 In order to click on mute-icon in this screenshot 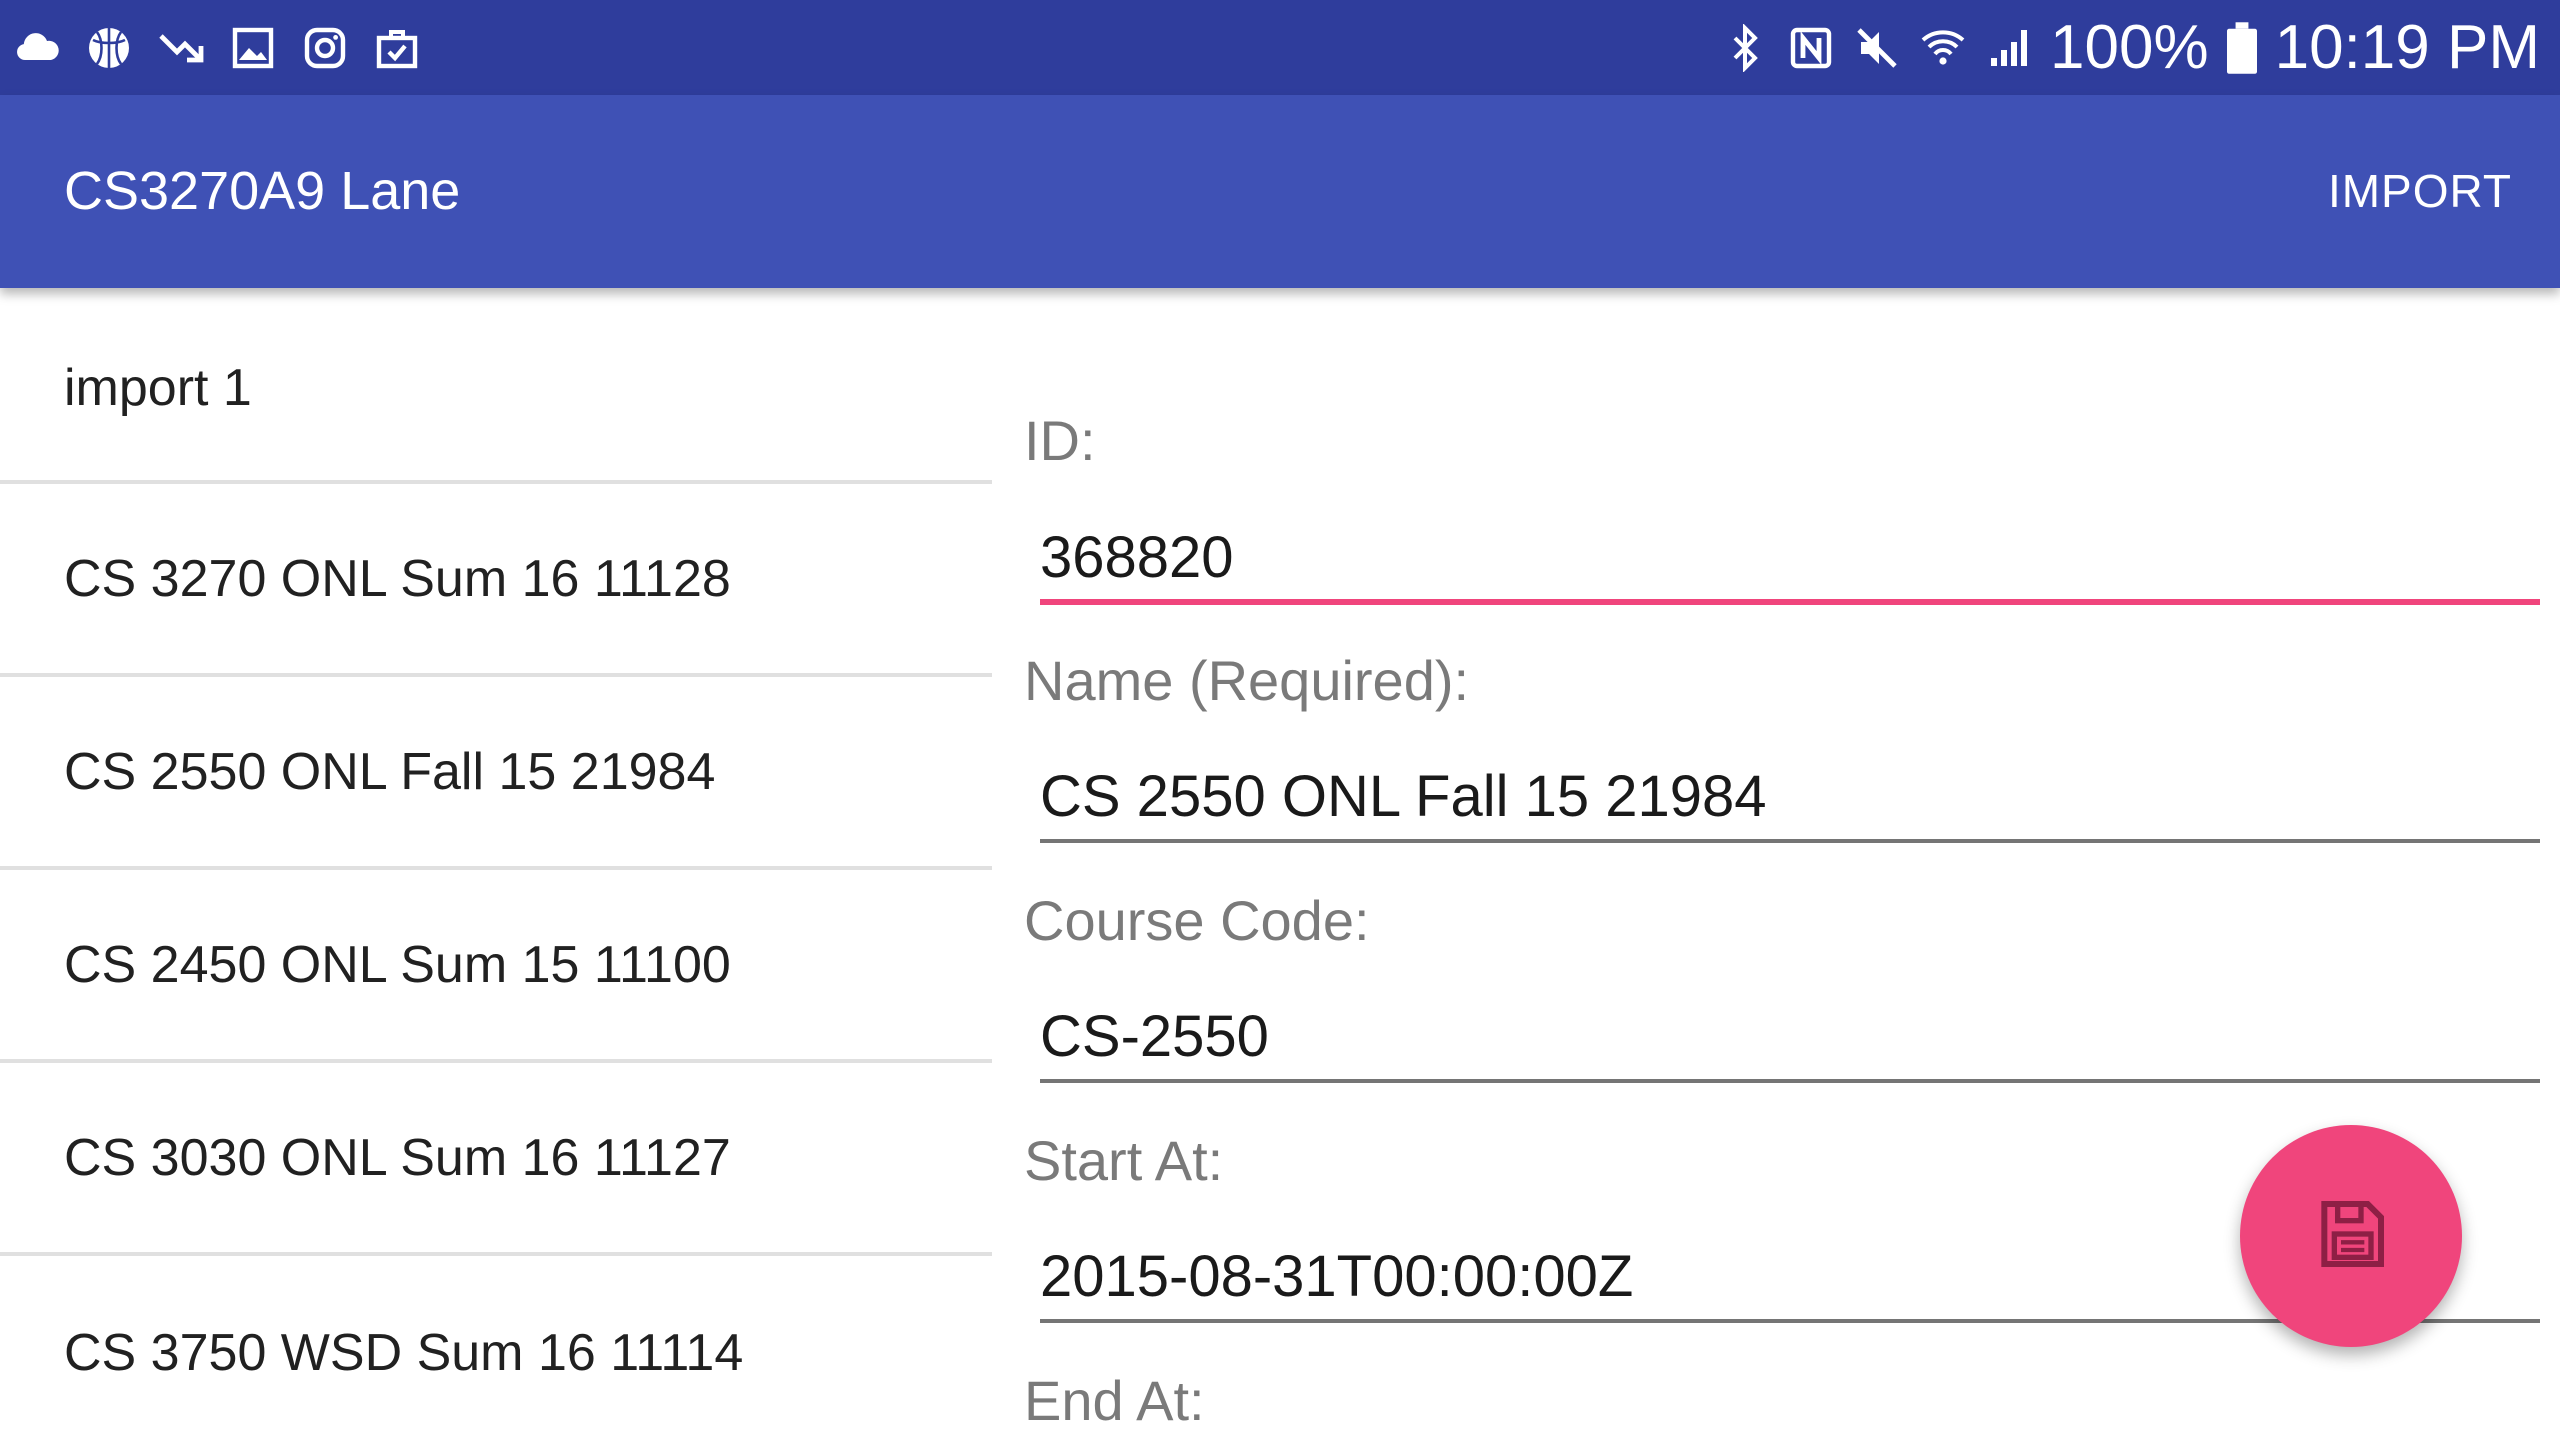, I will do `click(1877, 48)`.